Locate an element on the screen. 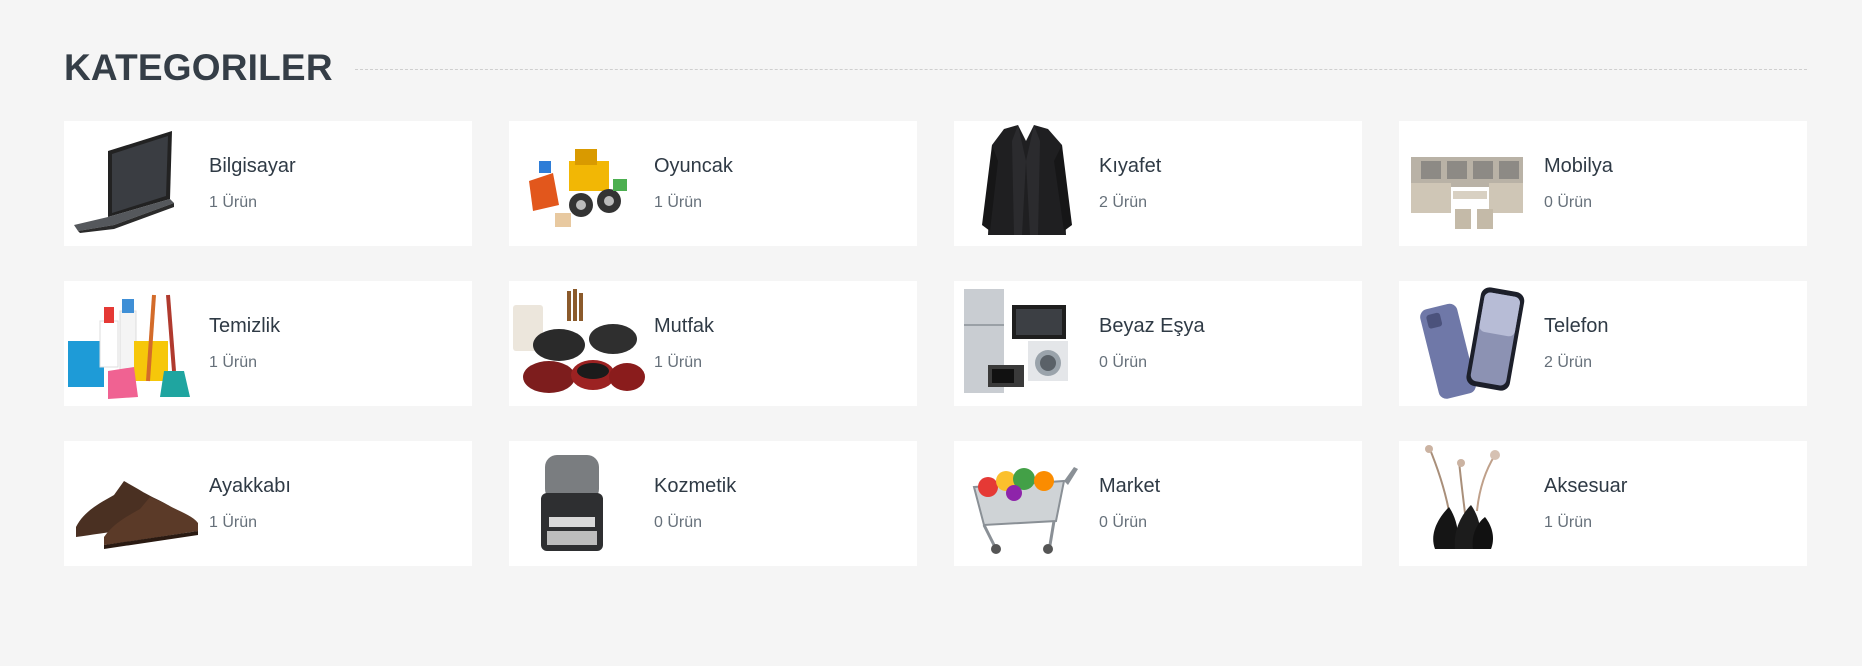 The image size is (1862, 666). category-info: Mutfak 1 Ürün is located at coordinates (684, 343).